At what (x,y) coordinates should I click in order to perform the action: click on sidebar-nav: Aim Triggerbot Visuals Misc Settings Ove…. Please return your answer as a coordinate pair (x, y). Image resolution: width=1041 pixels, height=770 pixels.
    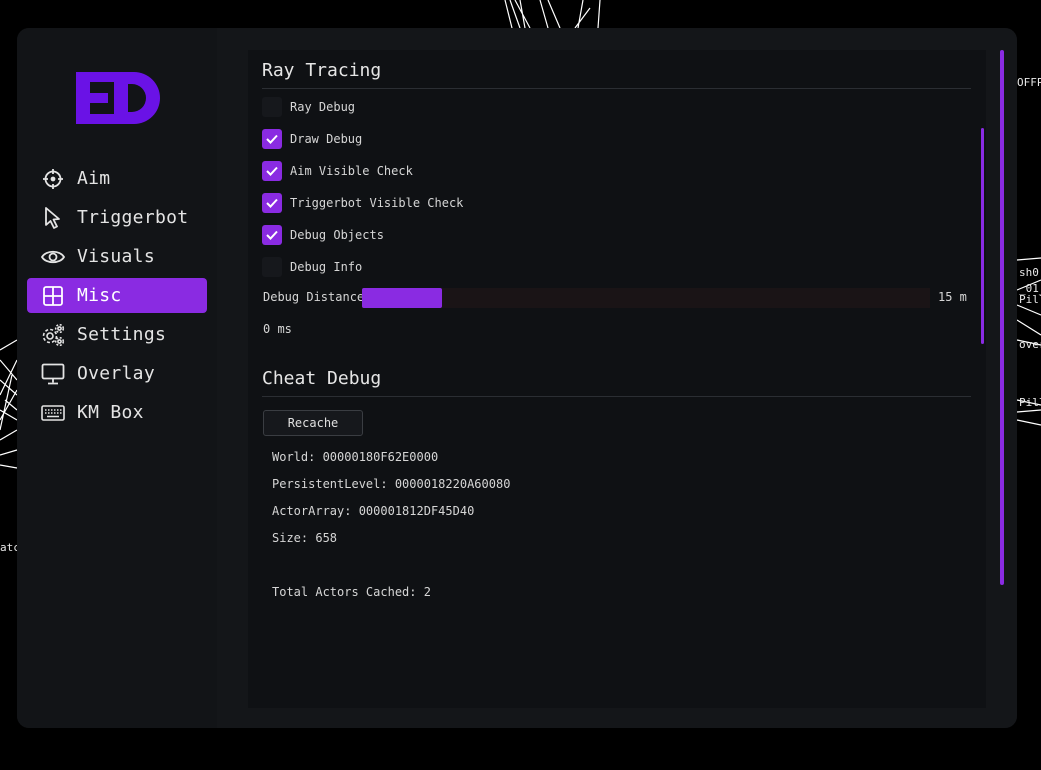
    Looking at the image, I should click on (117, 297).